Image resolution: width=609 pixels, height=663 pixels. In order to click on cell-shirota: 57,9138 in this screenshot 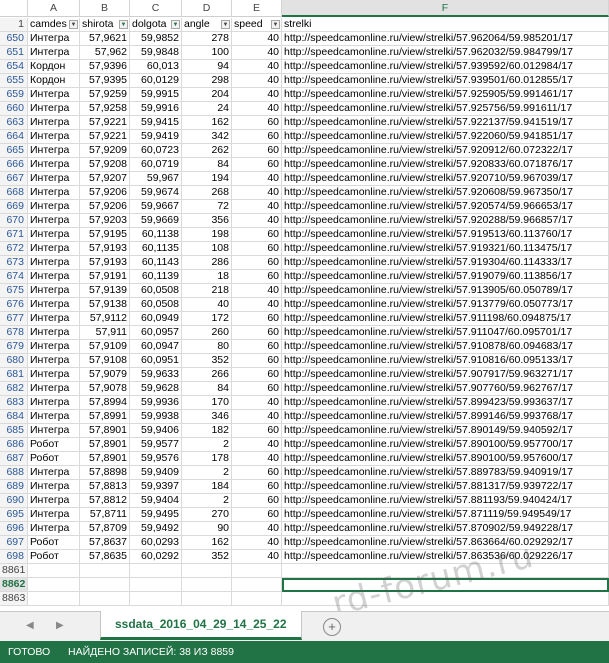, I will do `click(105, 305)`.